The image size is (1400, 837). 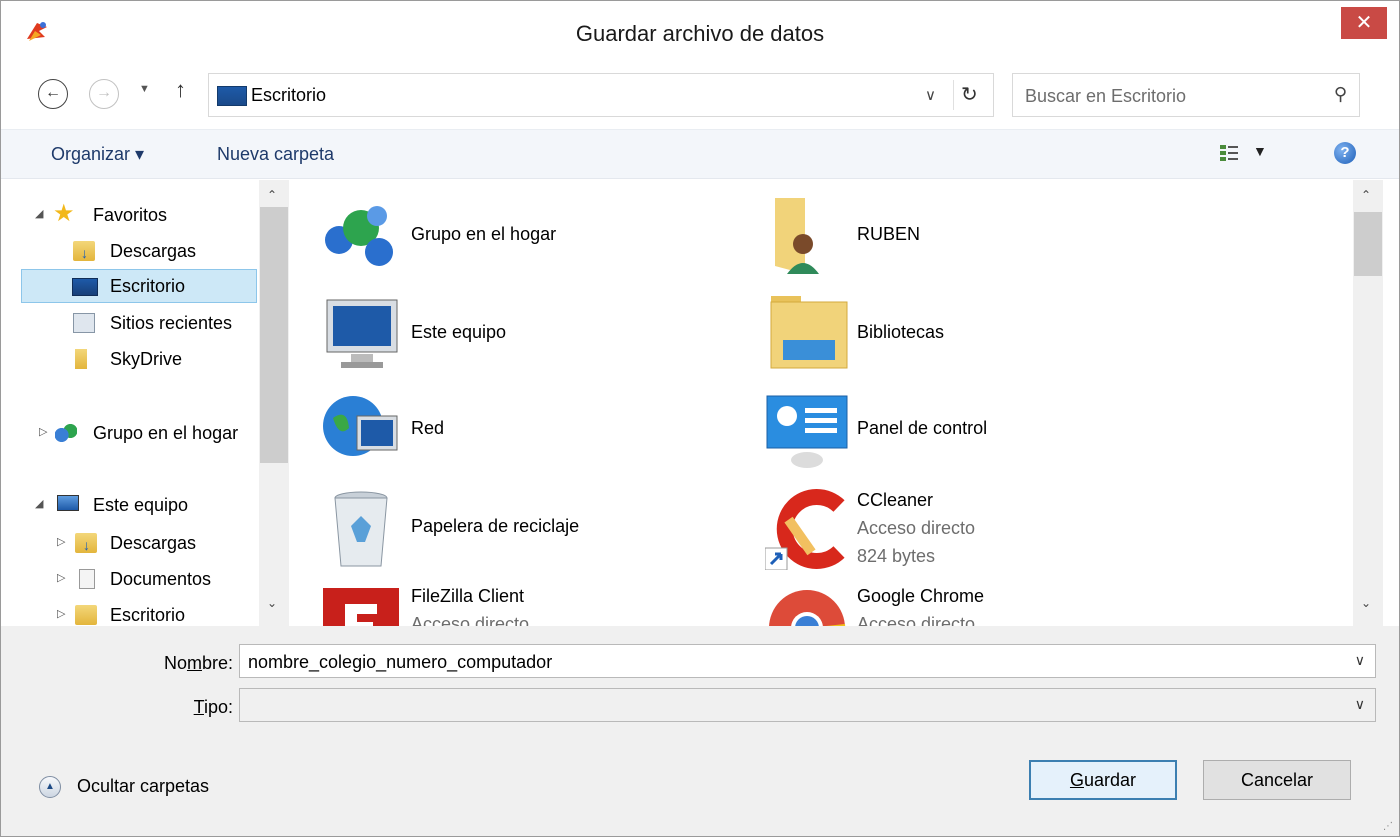 What do you see at coordinates (81, 359) in the screenshot?
I see `skydrive-icon` at bounding box center [81, 359].